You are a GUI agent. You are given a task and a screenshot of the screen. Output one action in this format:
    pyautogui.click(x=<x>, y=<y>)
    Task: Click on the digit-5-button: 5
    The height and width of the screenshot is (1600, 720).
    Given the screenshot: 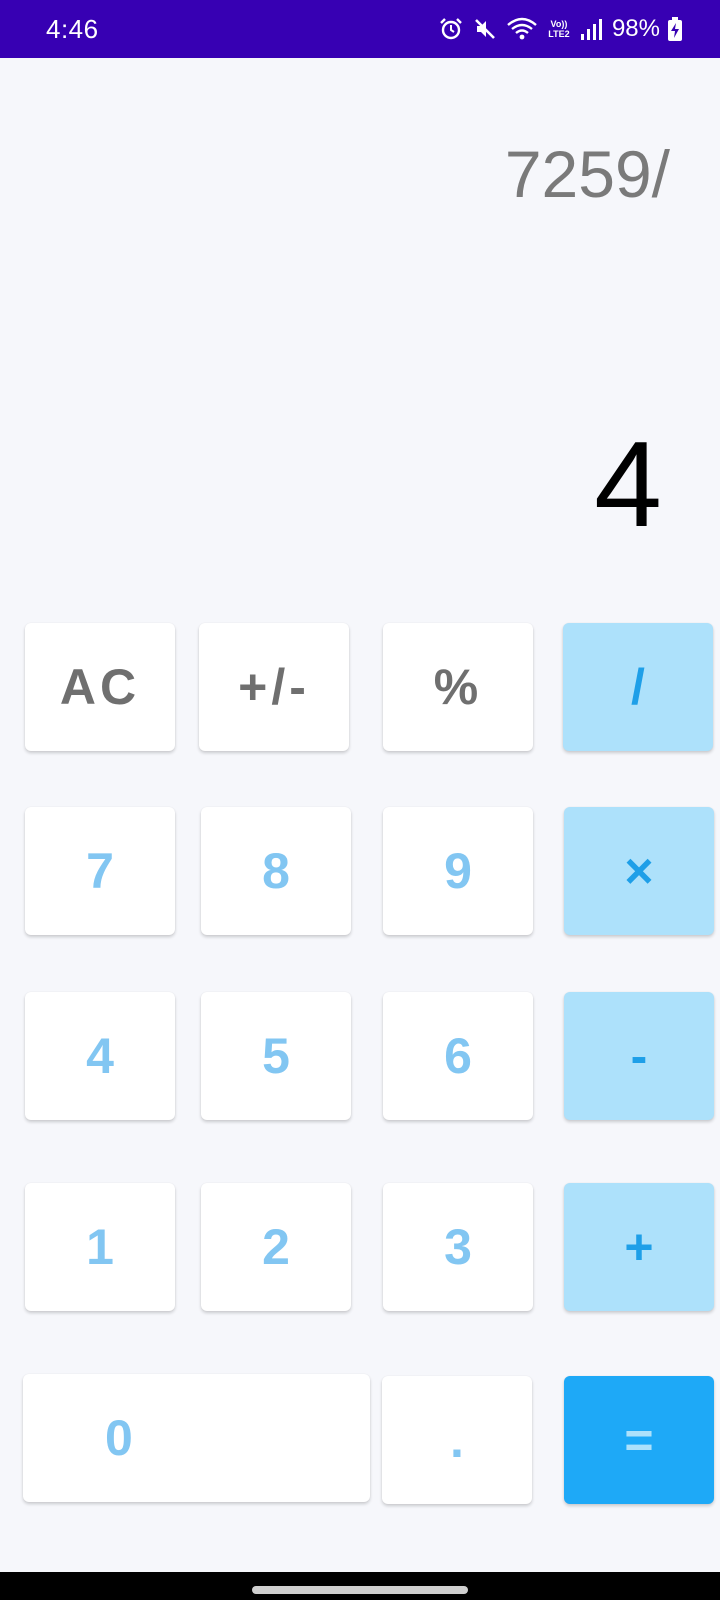 What is the action you would take?
    pyautogui.click(x=276, y=1056)
    